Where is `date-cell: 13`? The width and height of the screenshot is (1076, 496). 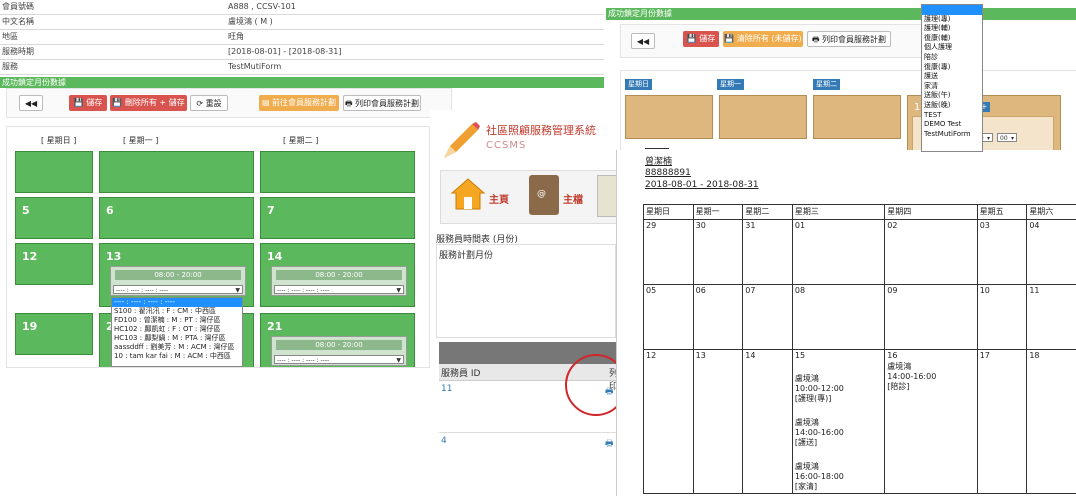 date-cell: 13 is located at coordinates (718, 421).